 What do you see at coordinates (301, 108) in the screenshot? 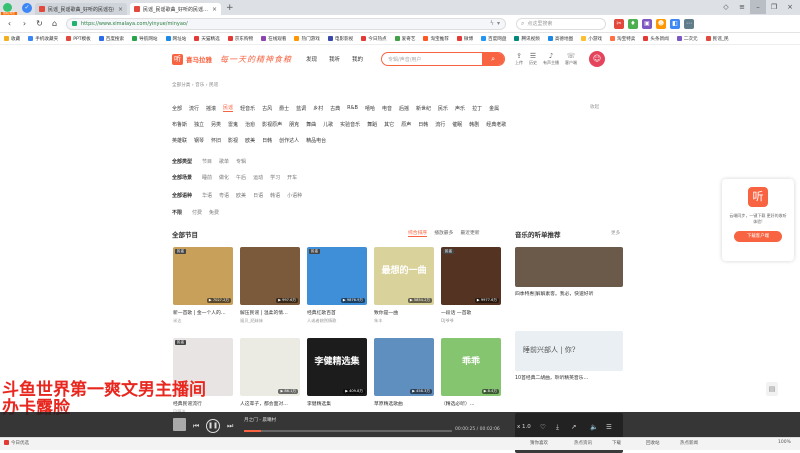
I see `genre-tag: 蓝调` at bounding box center [301, 108].